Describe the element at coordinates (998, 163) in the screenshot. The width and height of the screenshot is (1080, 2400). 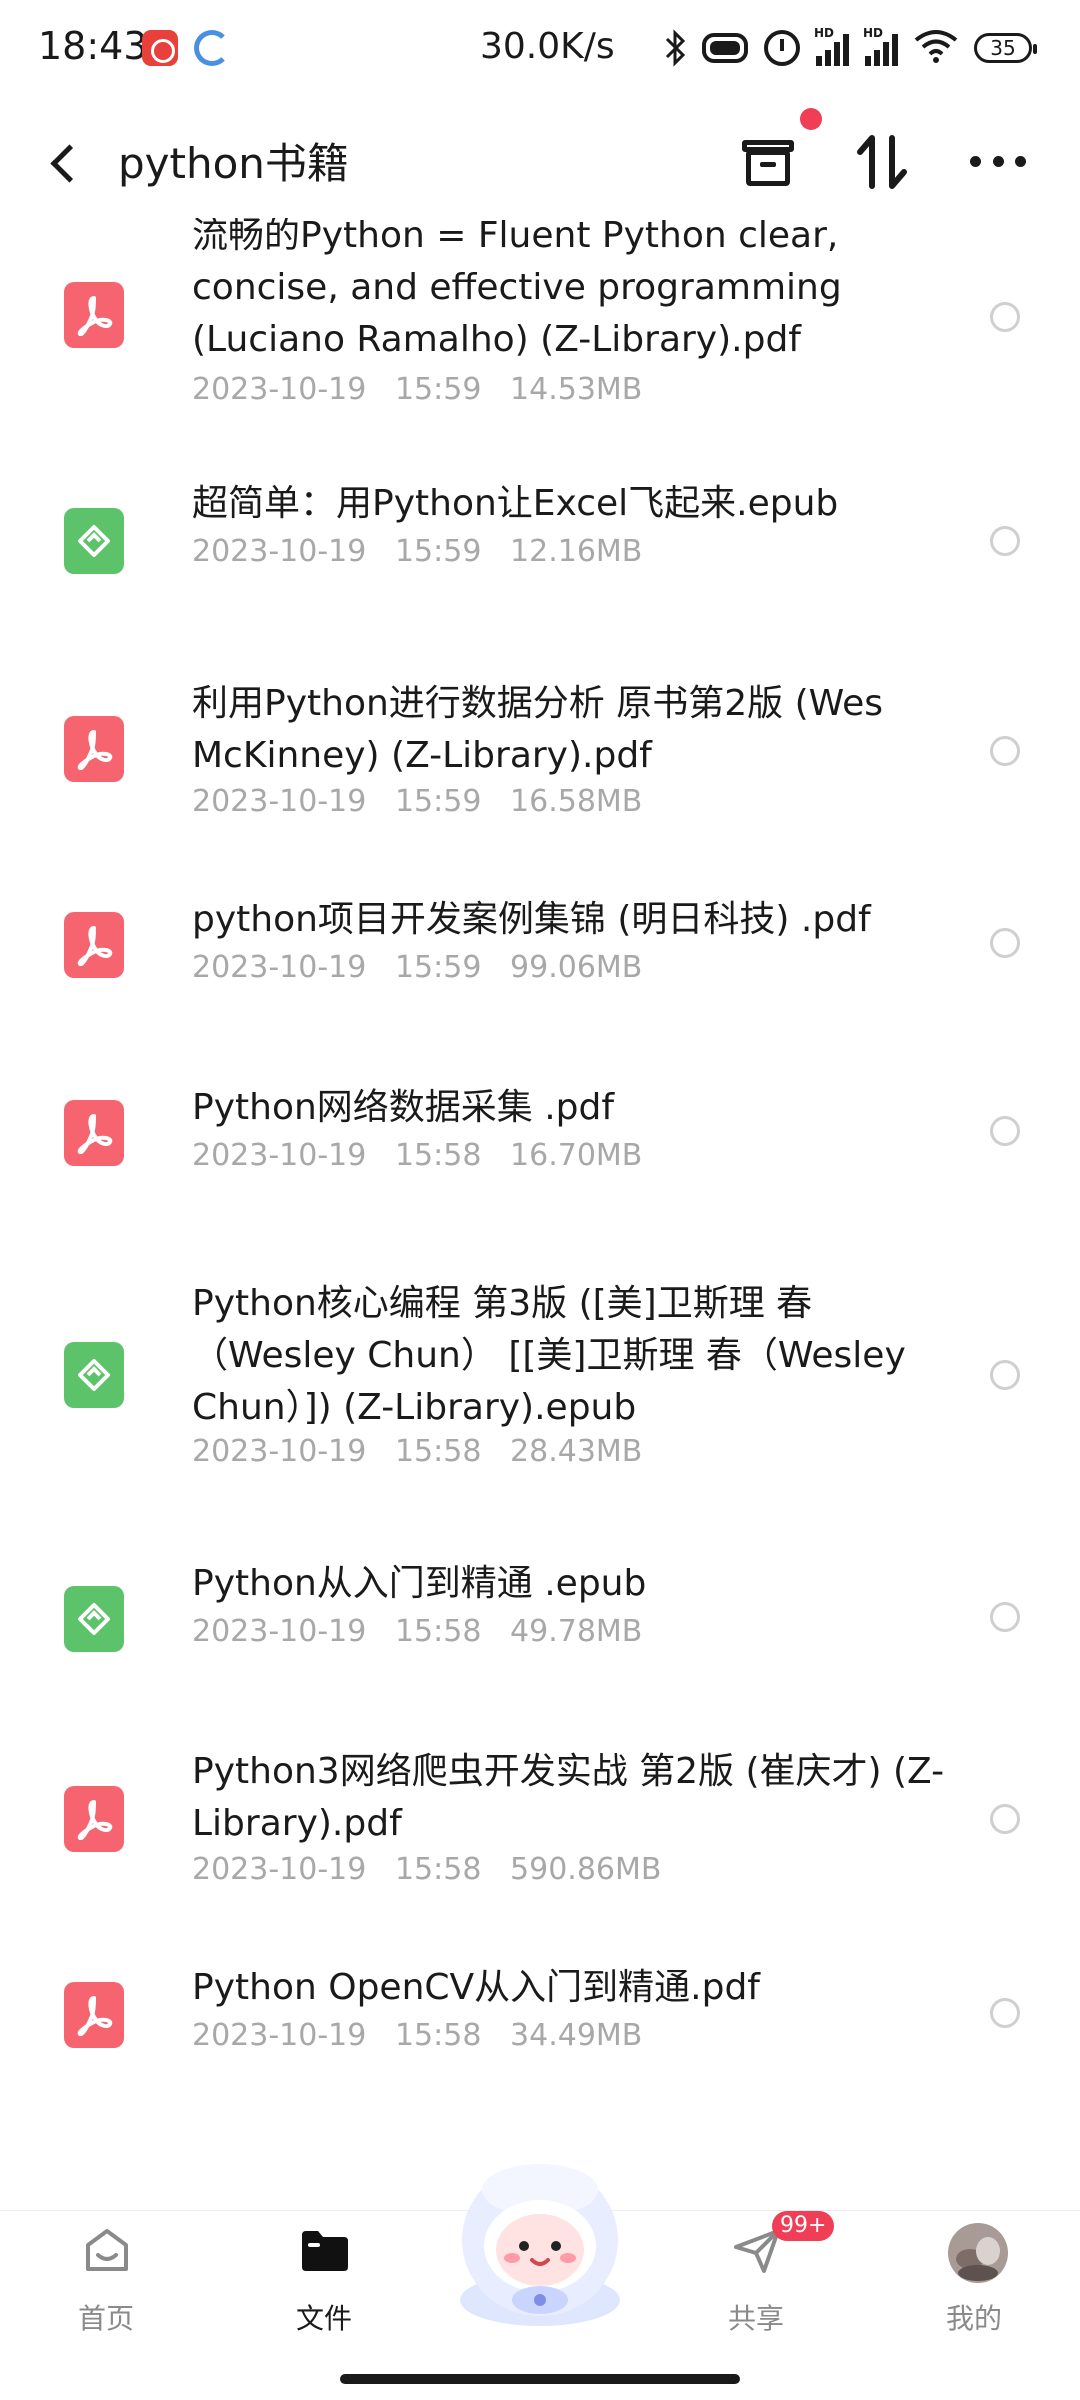
I see `more-options-icon` at that location.